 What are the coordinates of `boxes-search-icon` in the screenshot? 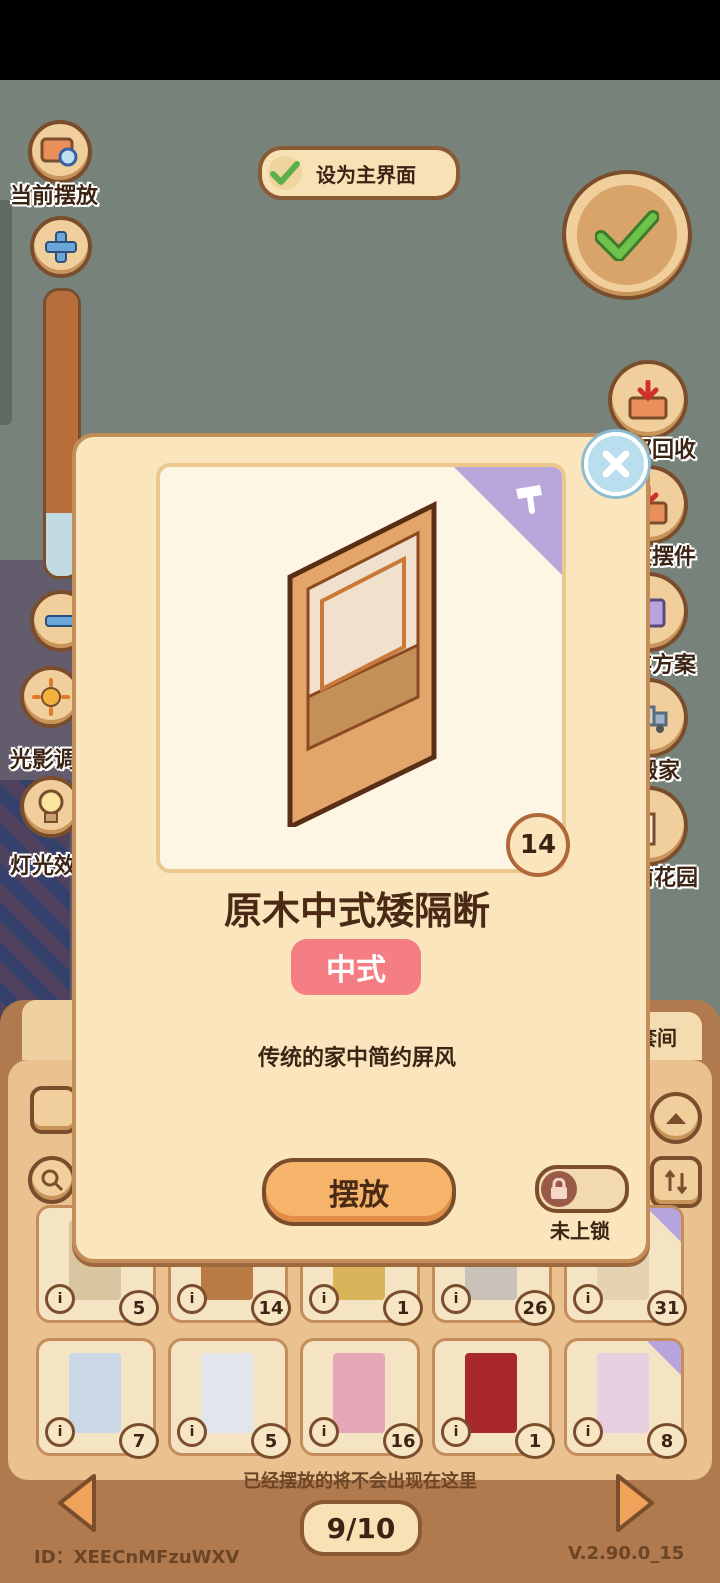 It's located at (59, 152).